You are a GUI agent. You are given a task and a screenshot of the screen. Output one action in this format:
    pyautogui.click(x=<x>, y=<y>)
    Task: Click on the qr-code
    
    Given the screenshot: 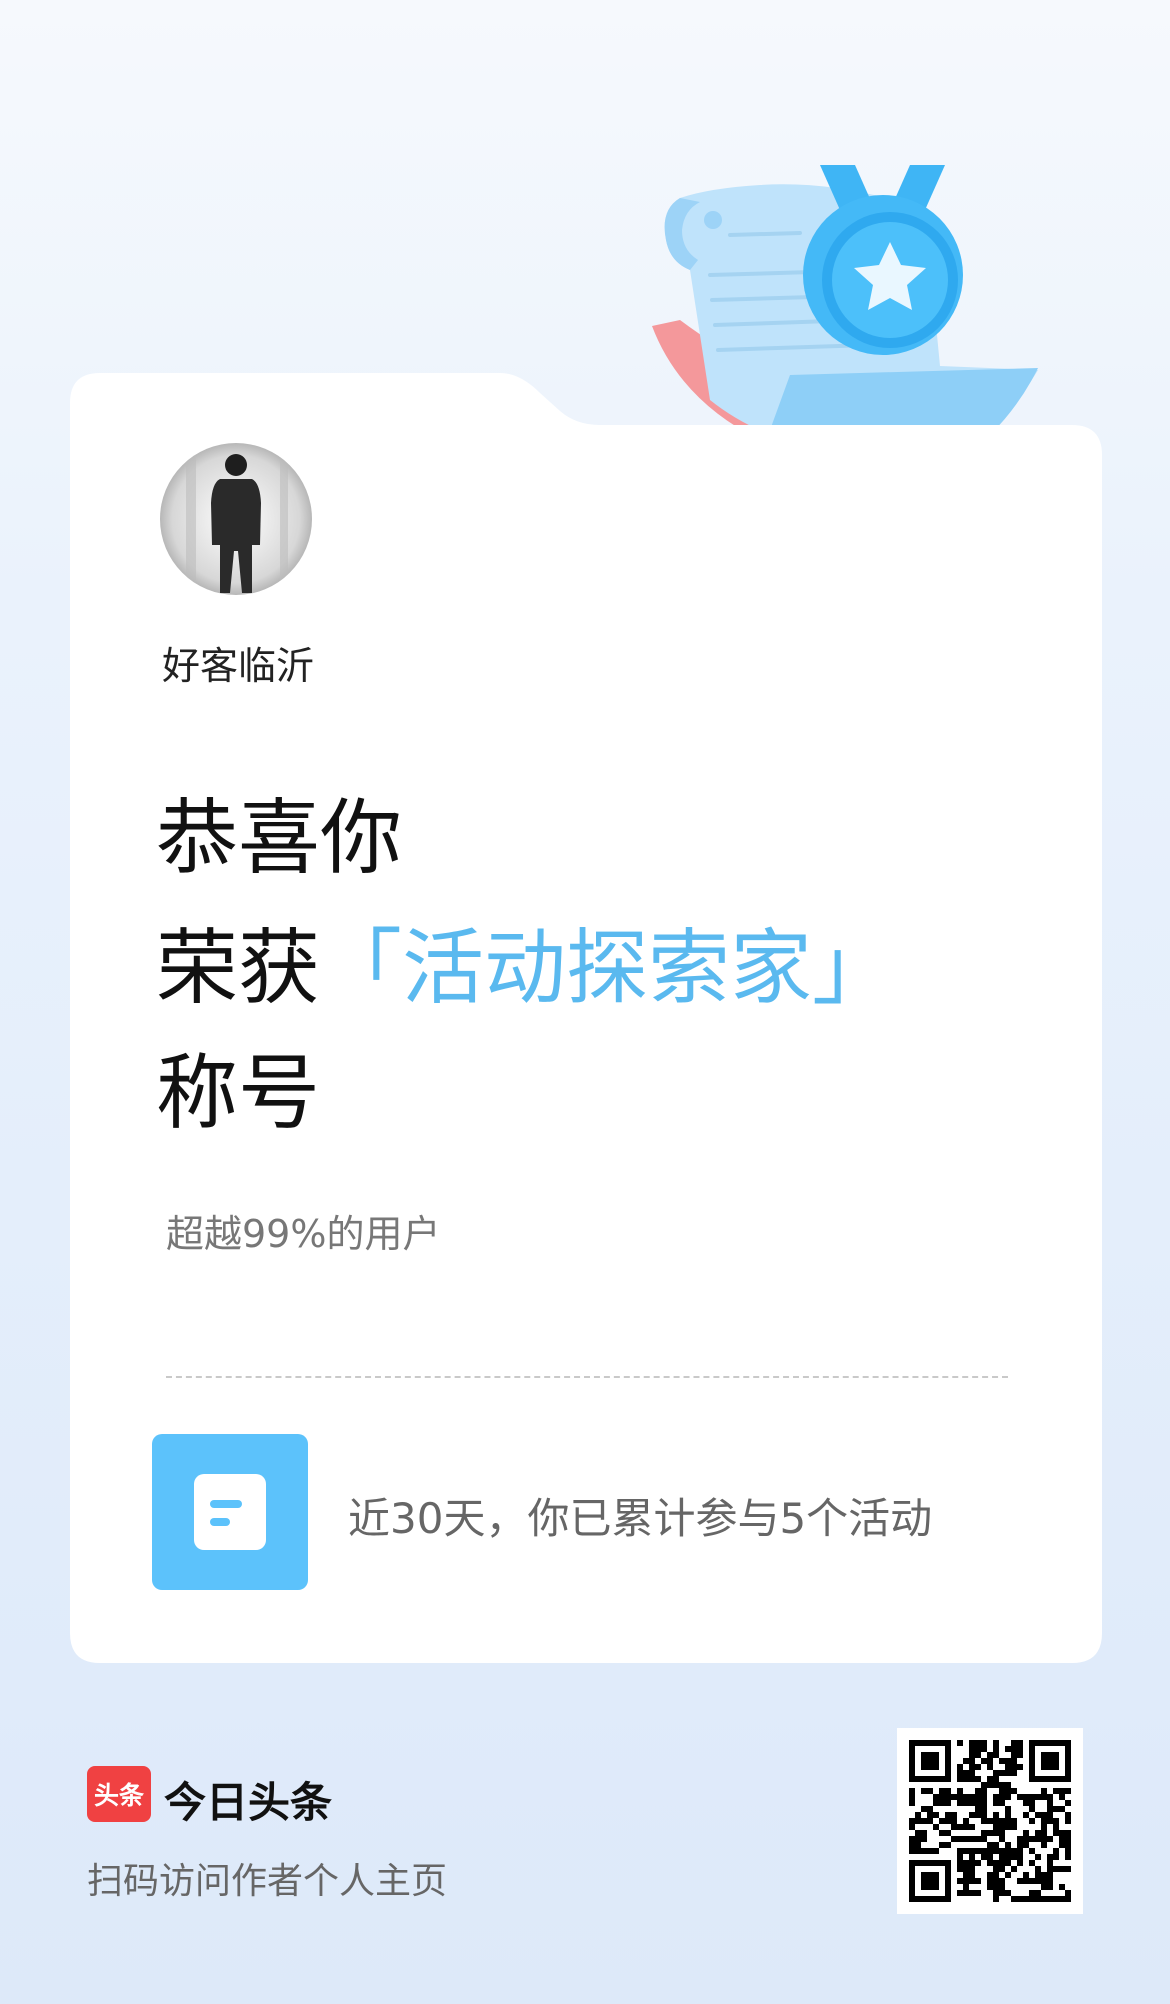 What is the action you would take?
    pyautogui.click(x=990, y=1821)
    